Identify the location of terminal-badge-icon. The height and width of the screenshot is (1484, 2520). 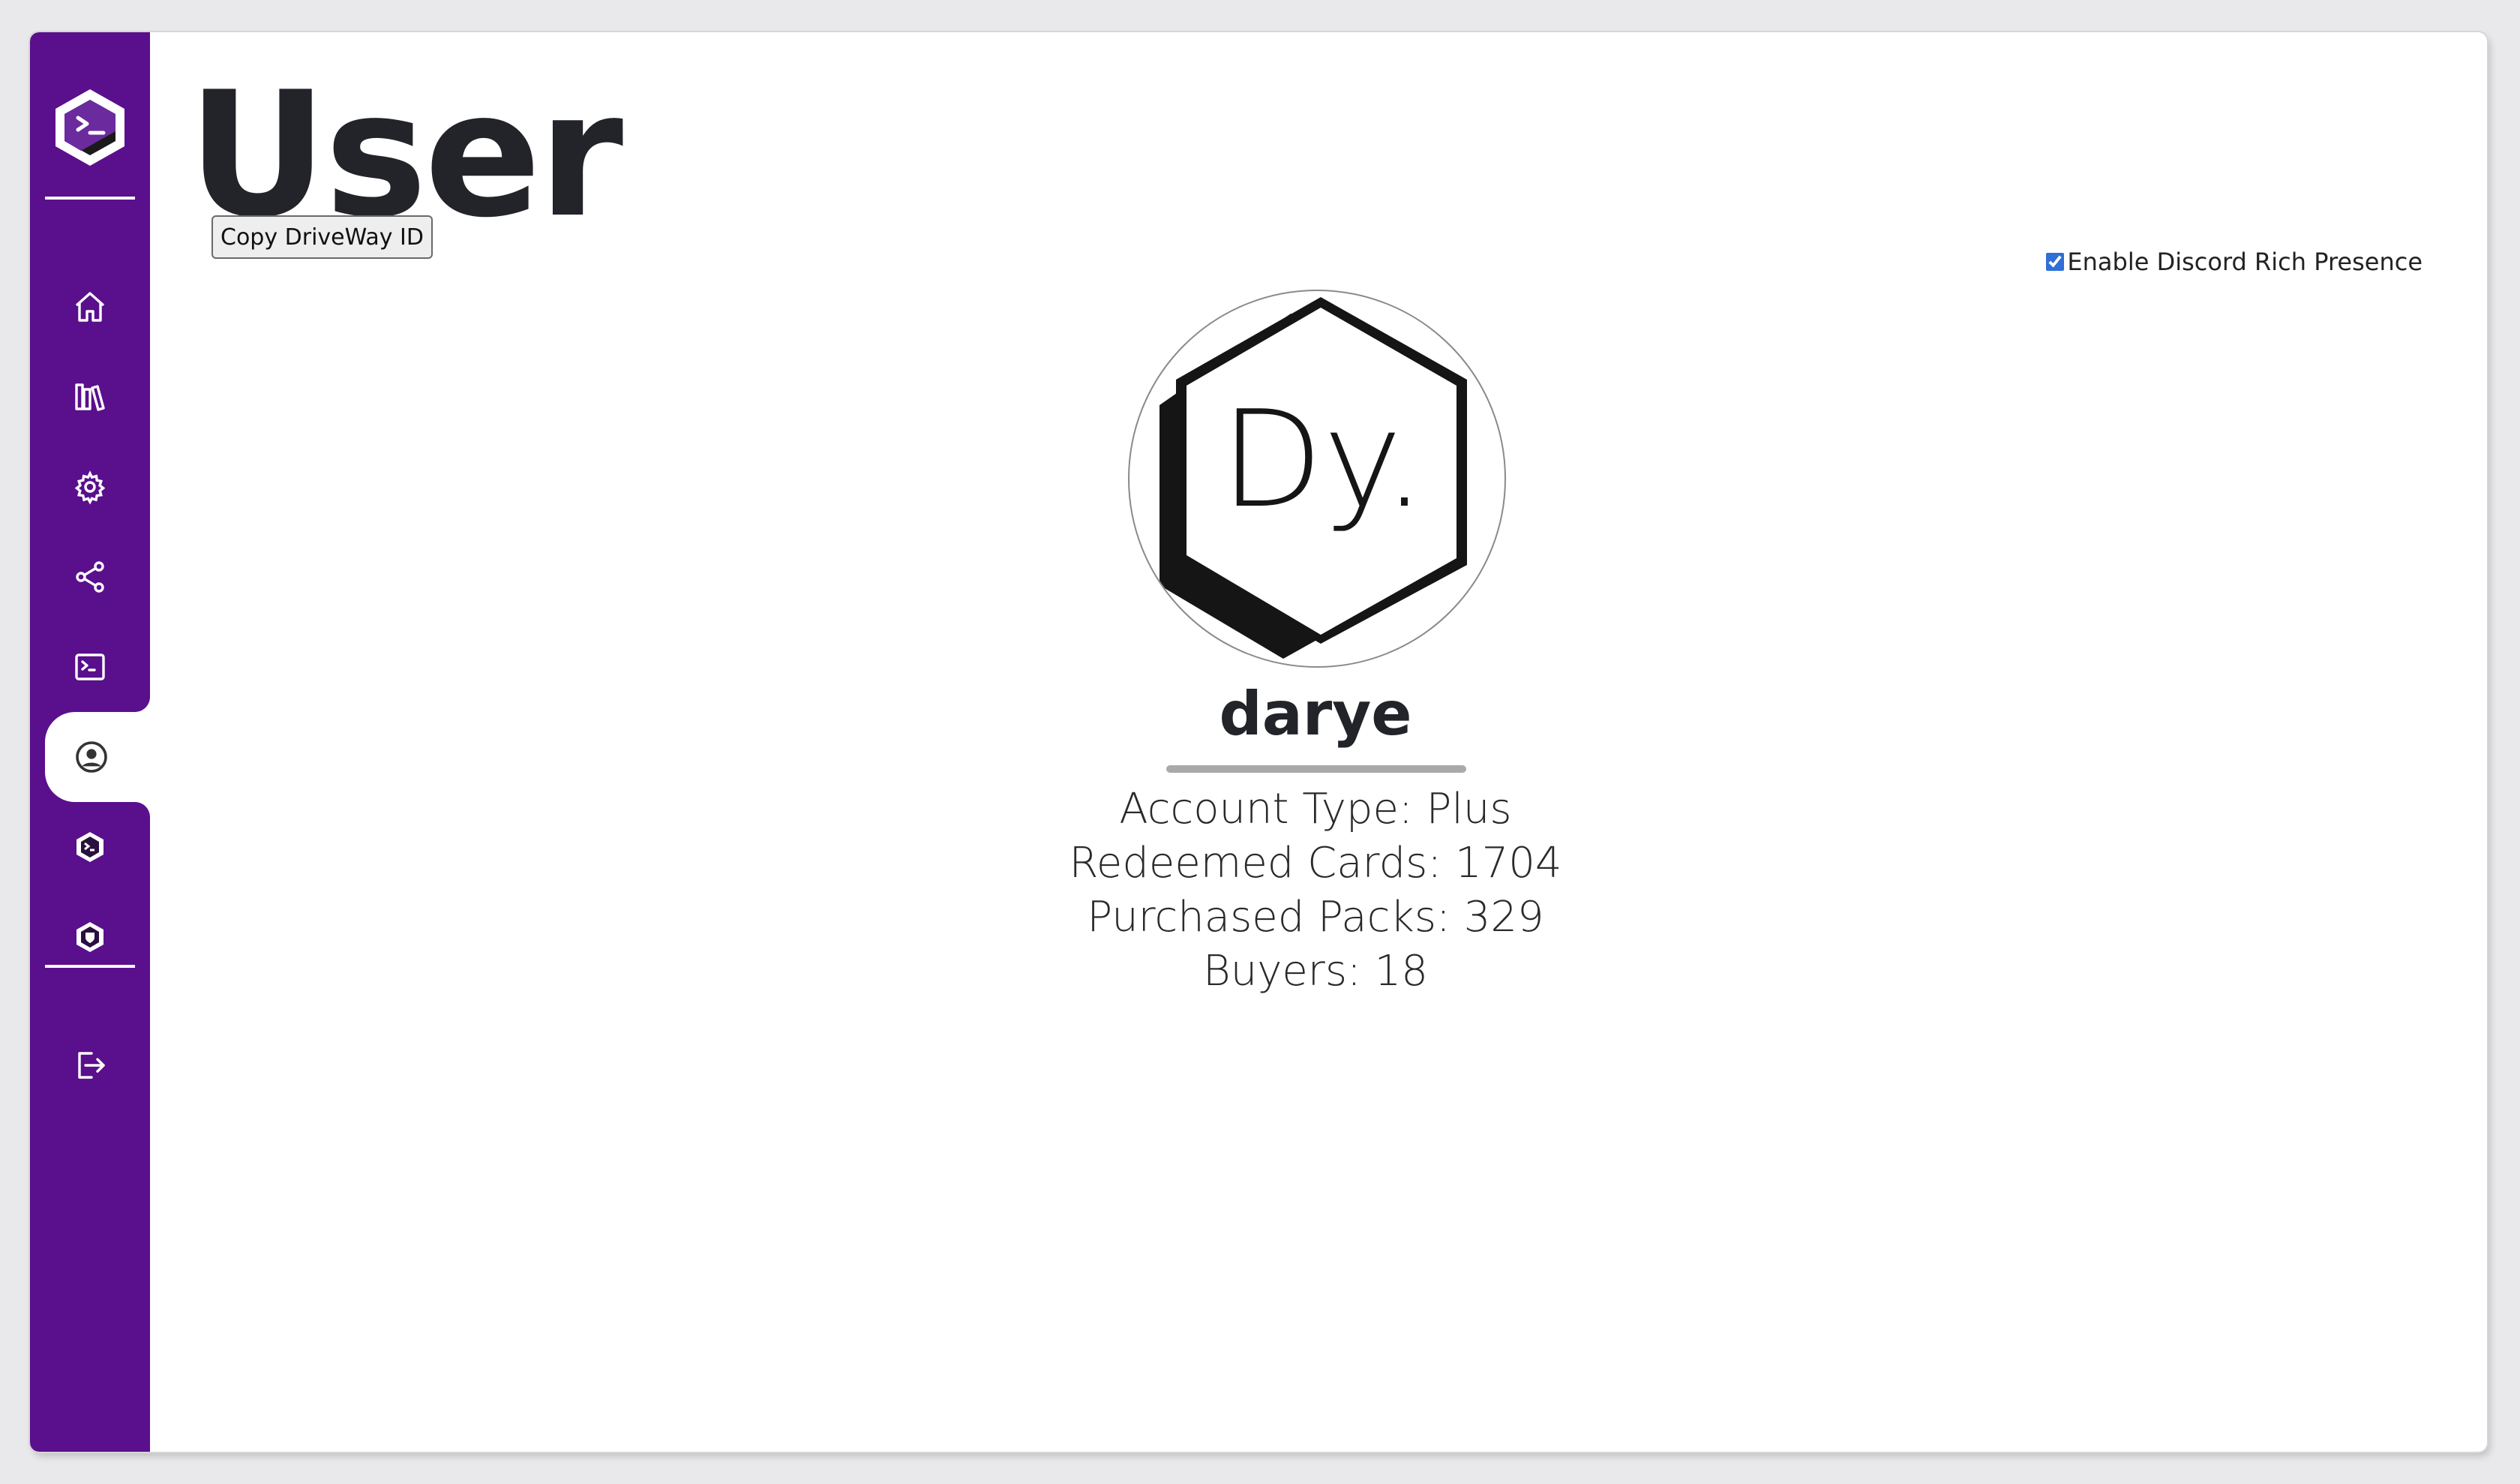
(90, 847).